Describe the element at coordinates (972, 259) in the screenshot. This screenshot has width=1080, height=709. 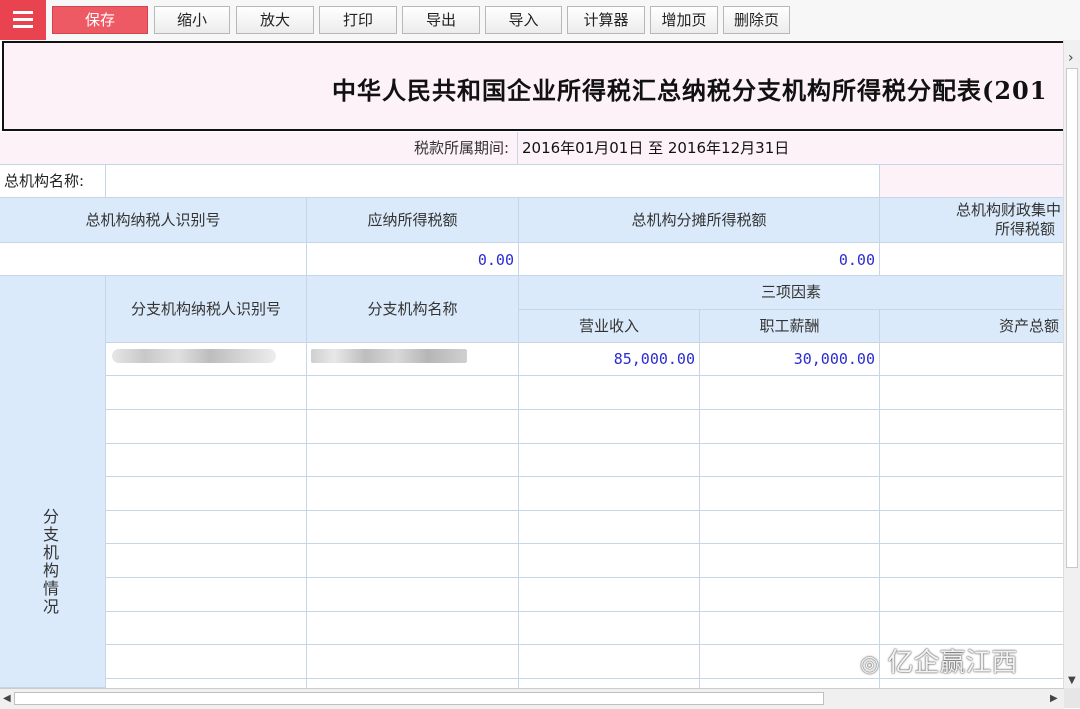
I see `hq-central-tax-value` at that location.